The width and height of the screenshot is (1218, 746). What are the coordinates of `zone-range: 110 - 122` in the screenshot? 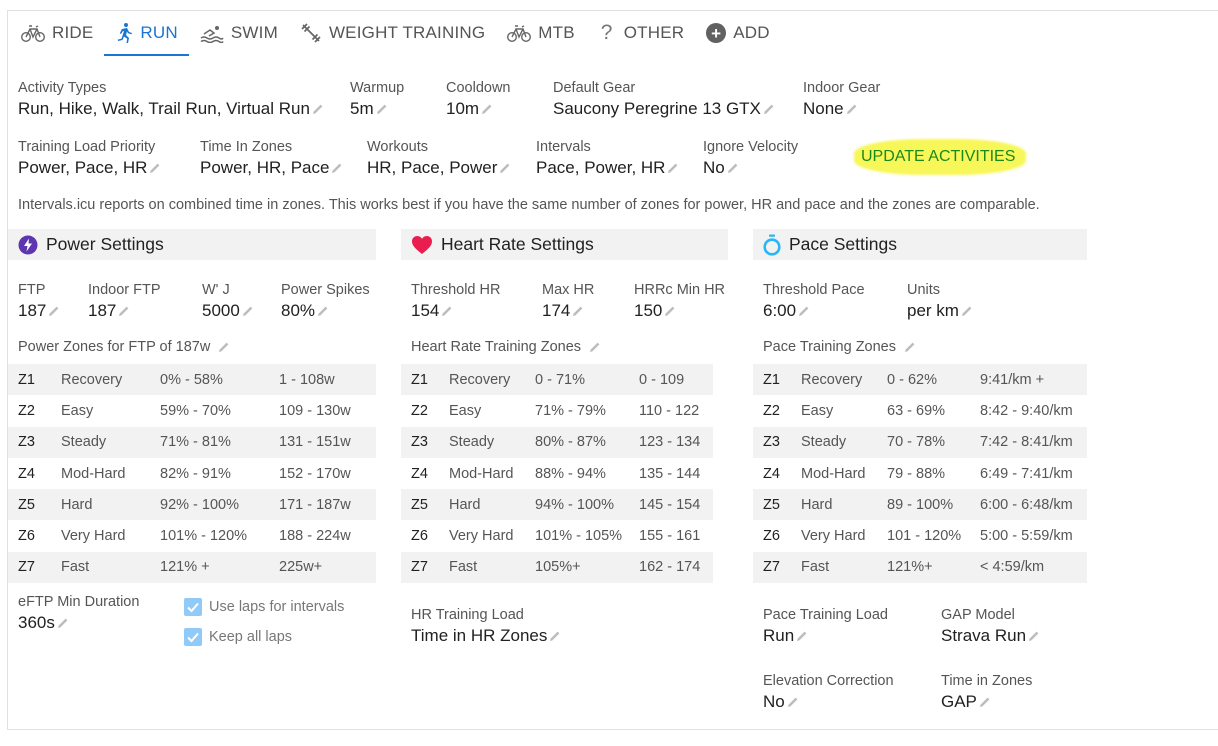 It's located at (669, 410).